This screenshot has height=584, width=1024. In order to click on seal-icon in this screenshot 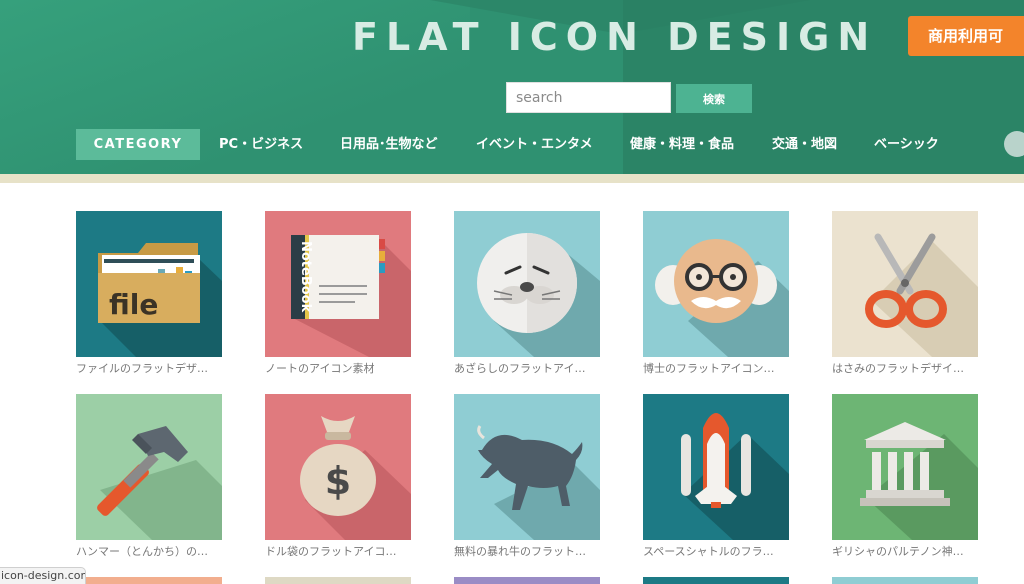, I will do `click(527, 284)`.